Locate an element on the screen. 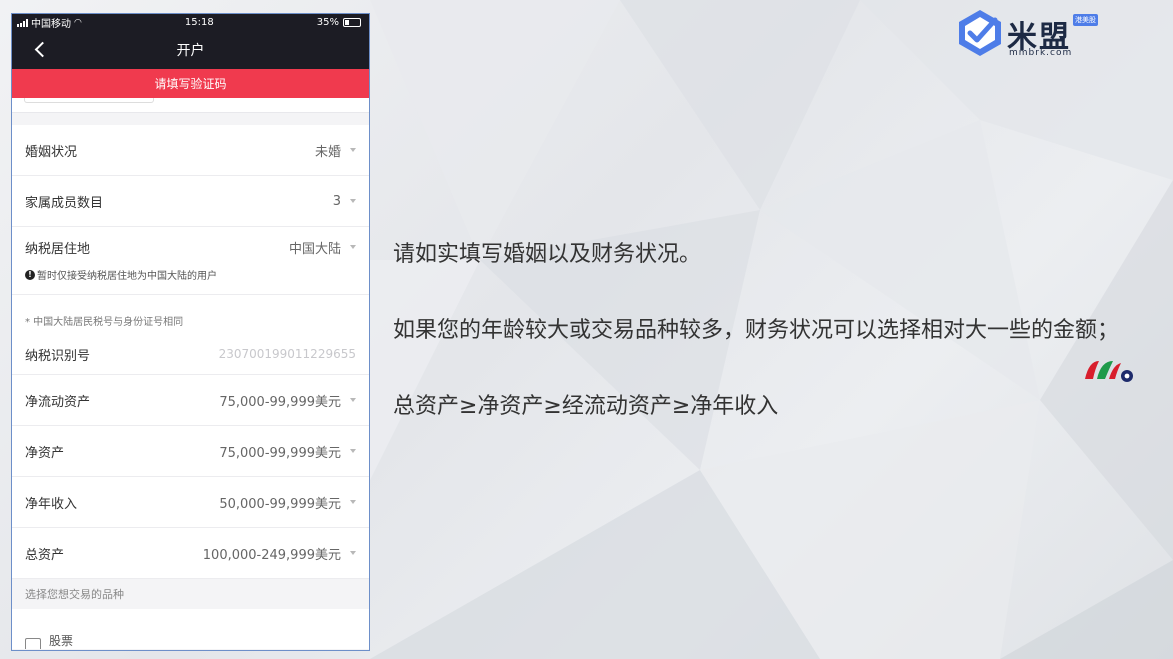 The width and height of the screenshot is (1173, 659). brand-logo: 米盟 港美股 mmbrk.com is located at coordinates (1027, 34).